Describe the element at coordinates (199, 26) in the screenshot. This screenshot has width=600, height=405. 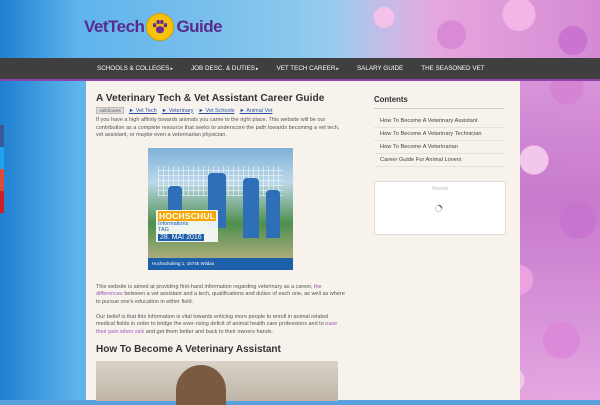
I see `logo-text-right: Guide` at that location.